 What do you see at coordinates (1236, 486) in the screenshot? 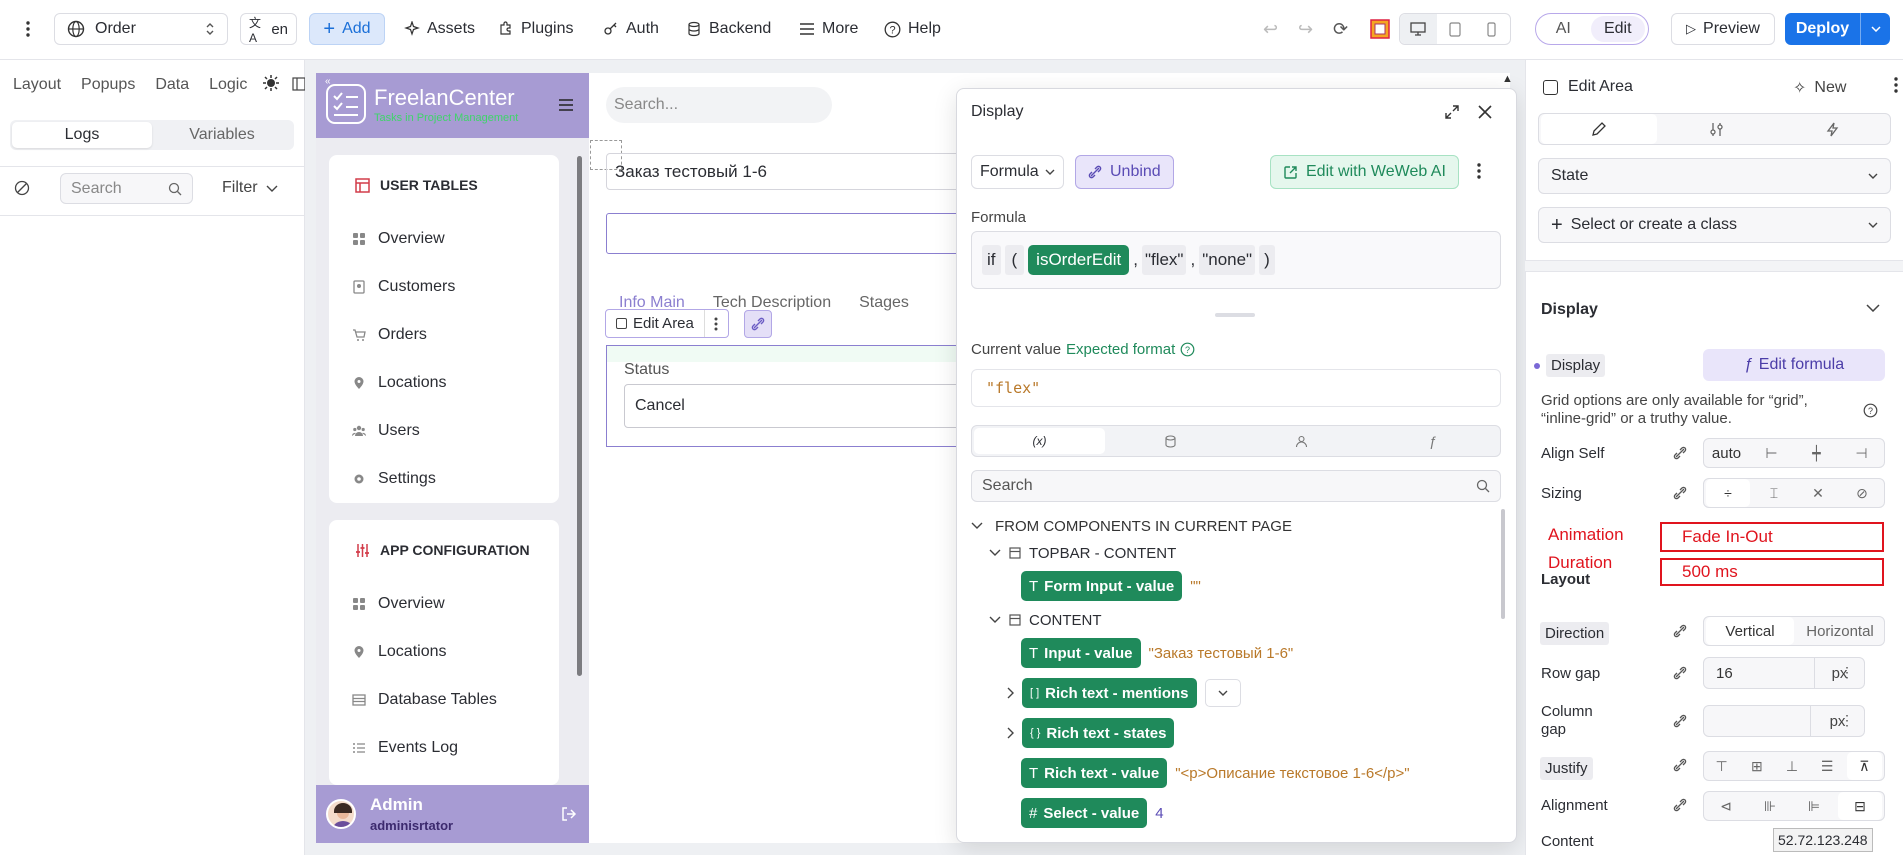
I see `variable-search-input: Search` at bounding box center [1236, 486].